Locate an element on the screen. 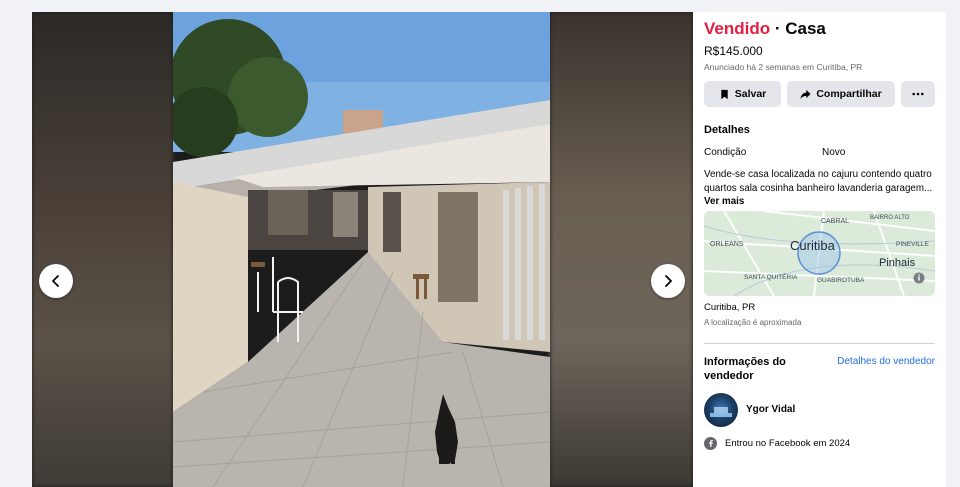 The width and height of the screenshot is (960, 487). share-arrow-icon is located at coordinates (805, 94).